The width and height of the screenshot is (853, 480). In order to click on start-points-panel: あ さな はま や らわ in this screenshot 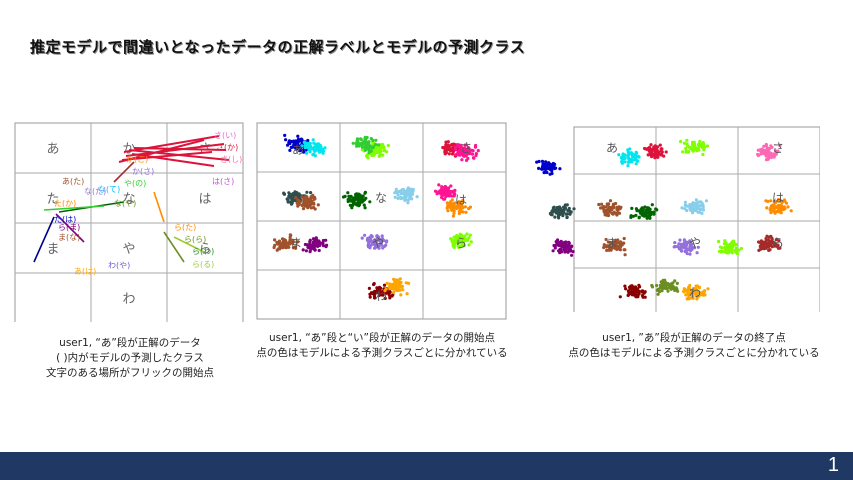, I will do `click(382, 222)`.